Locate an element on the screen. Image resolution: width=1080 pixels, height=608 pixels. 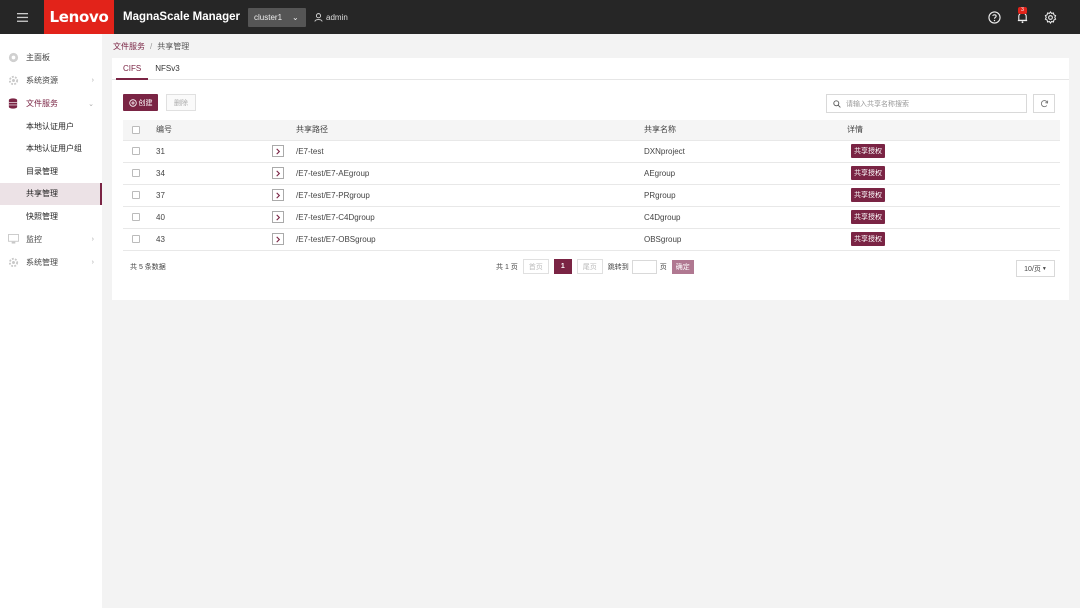
row-id: 43 is located at coordinates (214, 239).